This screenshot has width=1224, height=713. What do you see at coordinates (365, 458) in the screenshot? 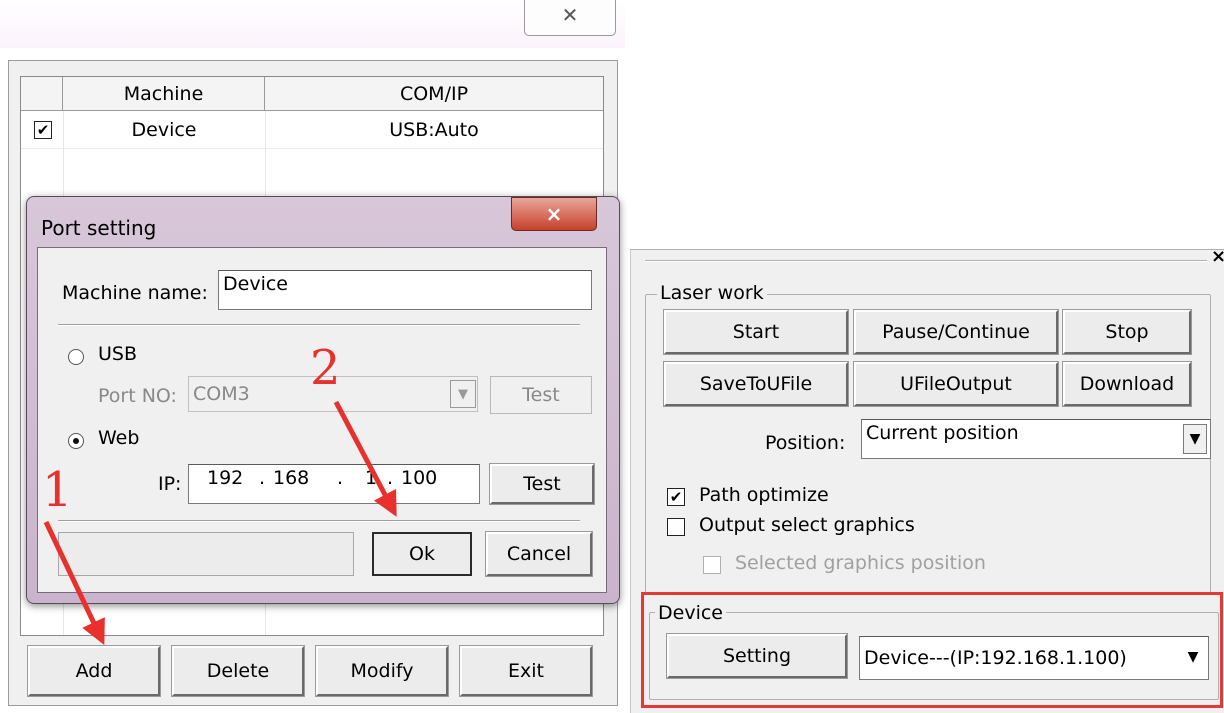
I see `arrow-step2` at bounding box center [365, 458].